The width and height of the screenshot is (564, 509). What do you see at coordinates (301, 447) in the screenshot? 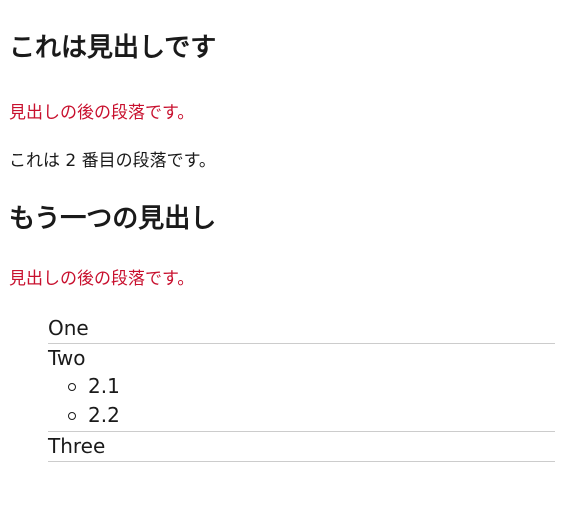
I see `list-item-three: Three` at bounding box center [301, 447].